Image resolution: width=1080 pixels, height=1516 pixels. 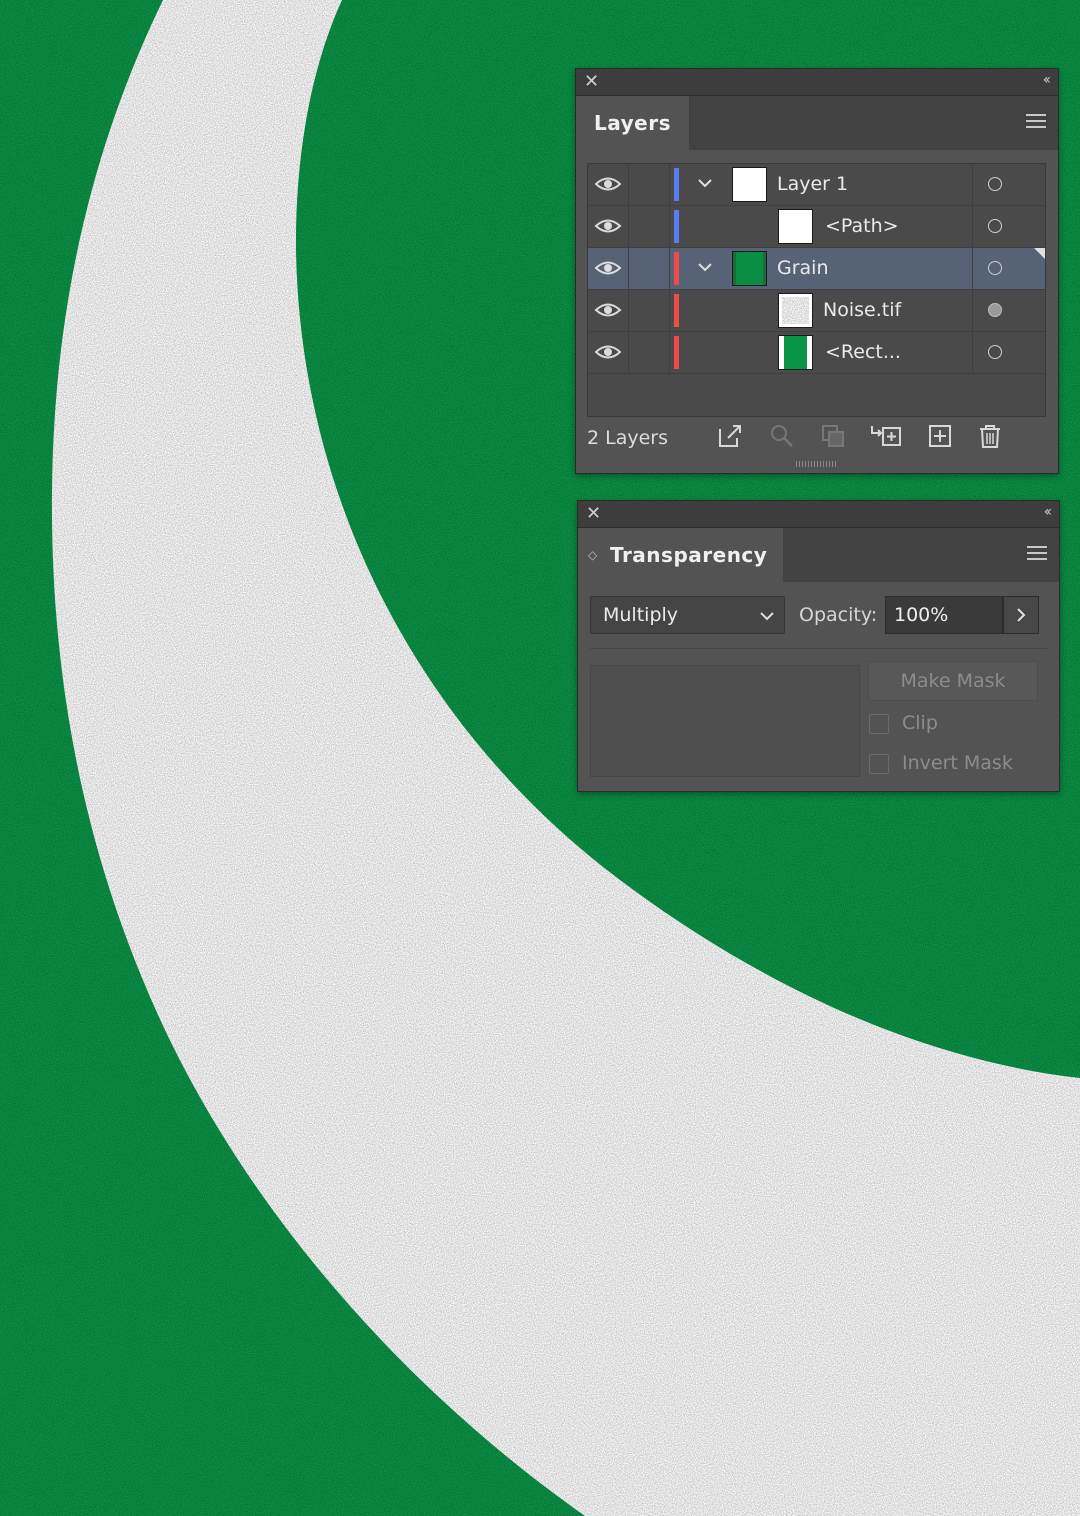 I want to click on tab-layers: Layers, so click(x=632, y=123).